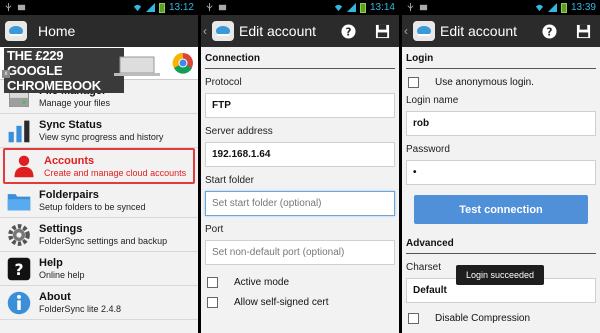 Image resolution: width=600 pixels, height=333 pixels. What do you see at coordinates (19, 235) in the screenshot?
I see `gear-icon` at bounding box center [19, 235].